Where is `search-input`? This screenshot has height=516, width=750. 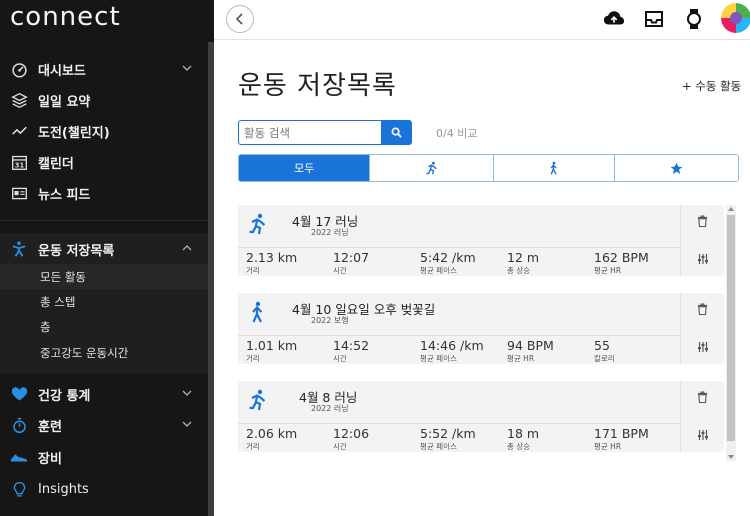
search-input is located at coordinates (310, 132).